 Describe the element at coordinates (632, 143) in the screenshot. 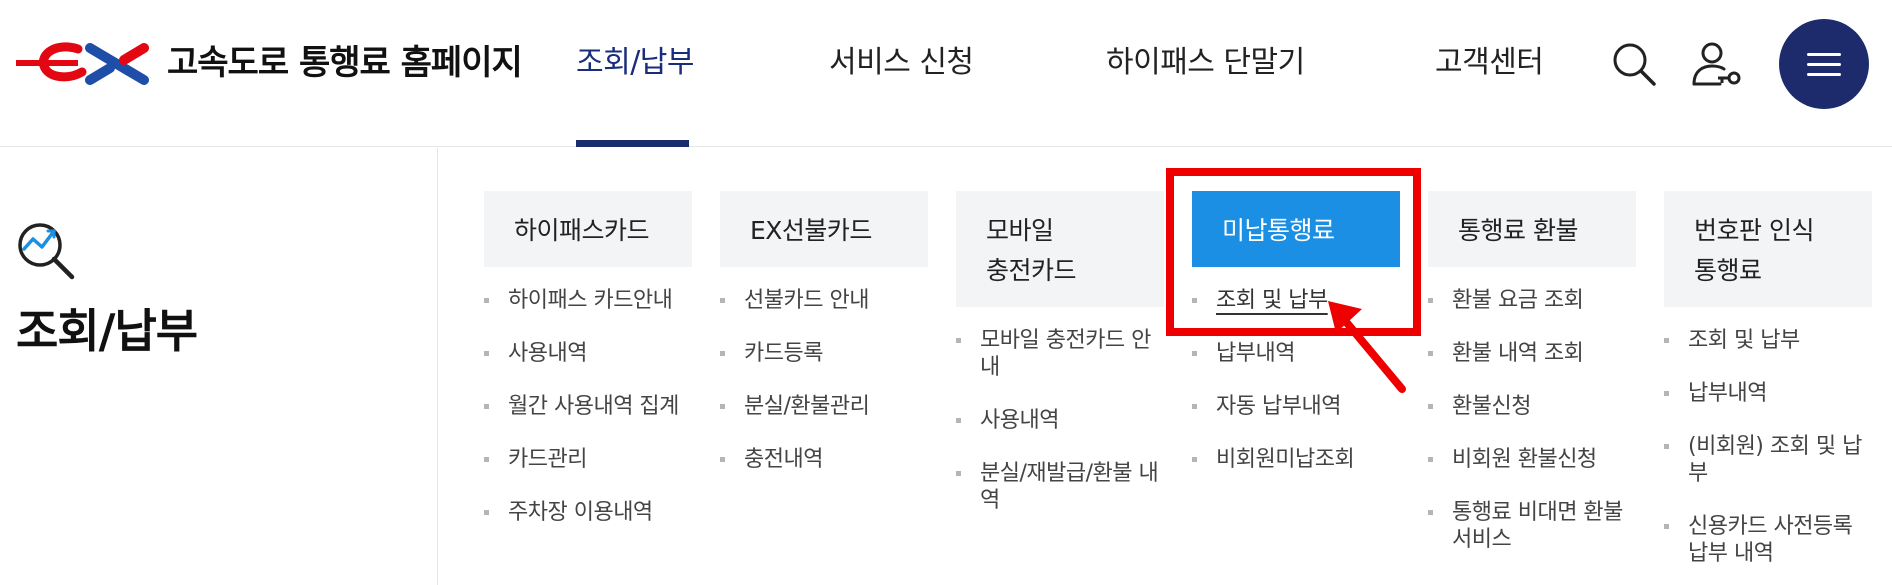

I see `nav-active-indicator` at that location.